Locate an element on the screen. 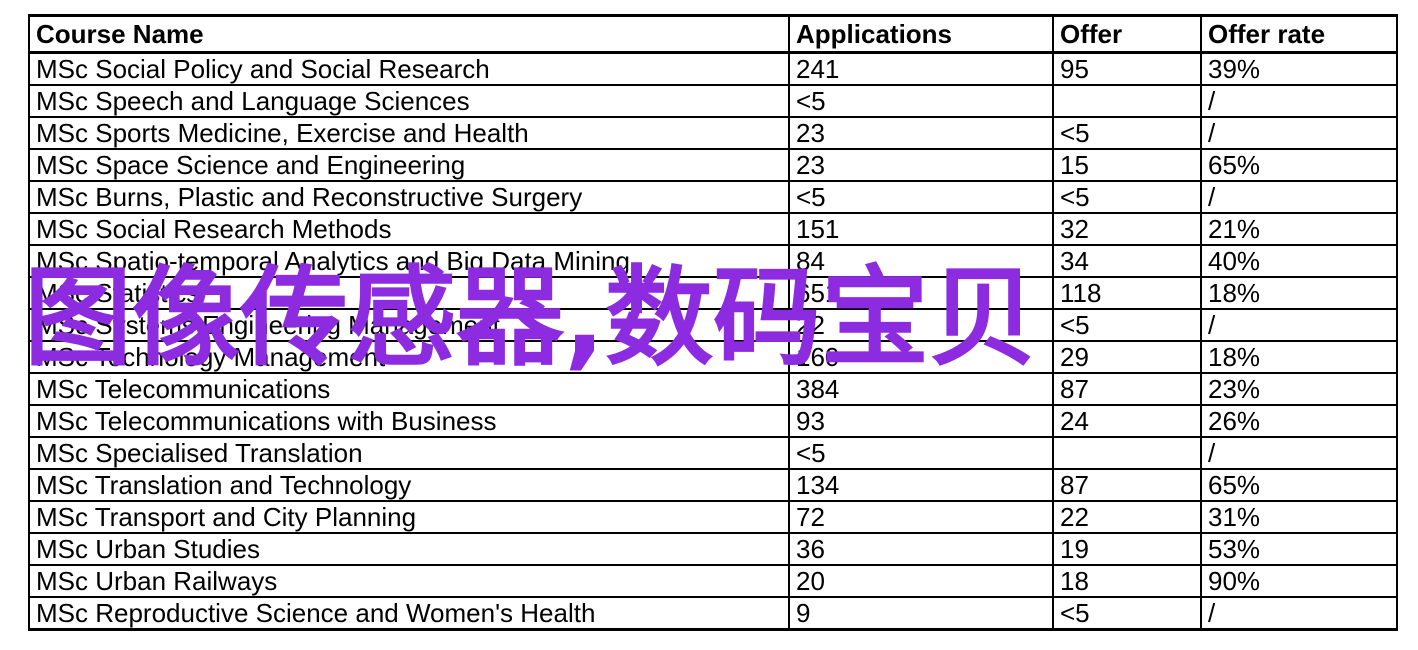  table-row: MSc Specialised Translation <5 / is located at coordinates (713, 453).